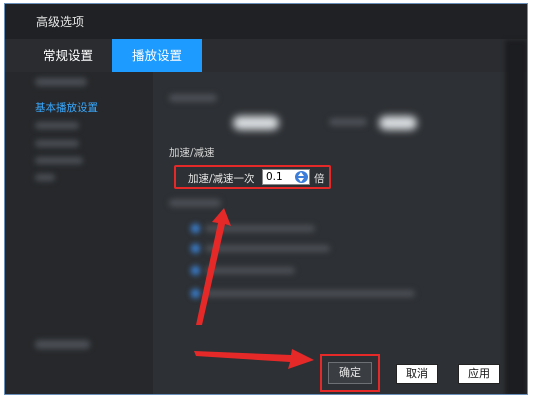 This screenshot has width=534, height=400. What do you see at coordinates (254, 359) in the screenshot?
I see `arrow-right-annotation` at bounding box center [254, 359].